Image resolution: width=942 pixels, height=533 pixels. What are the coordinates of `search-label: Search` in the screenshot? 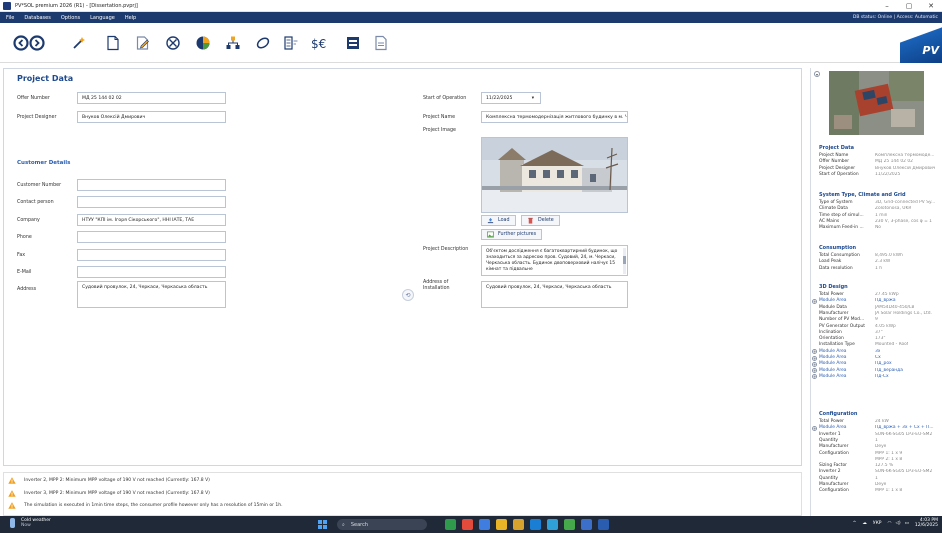 It's located at (359, 524).